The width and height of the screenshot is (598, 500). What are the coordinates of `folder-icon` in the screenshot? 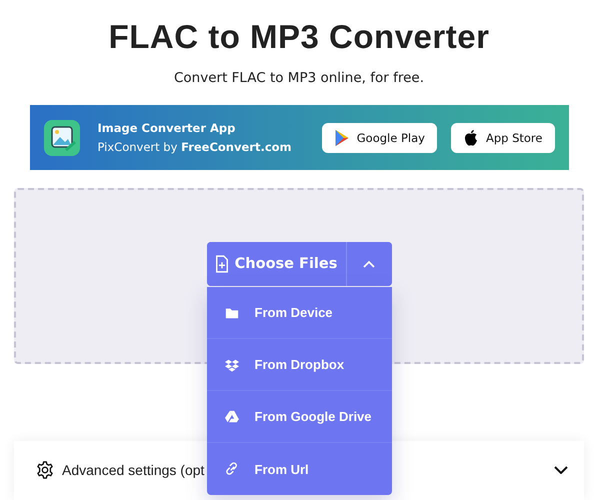 It's located at (231, 313).